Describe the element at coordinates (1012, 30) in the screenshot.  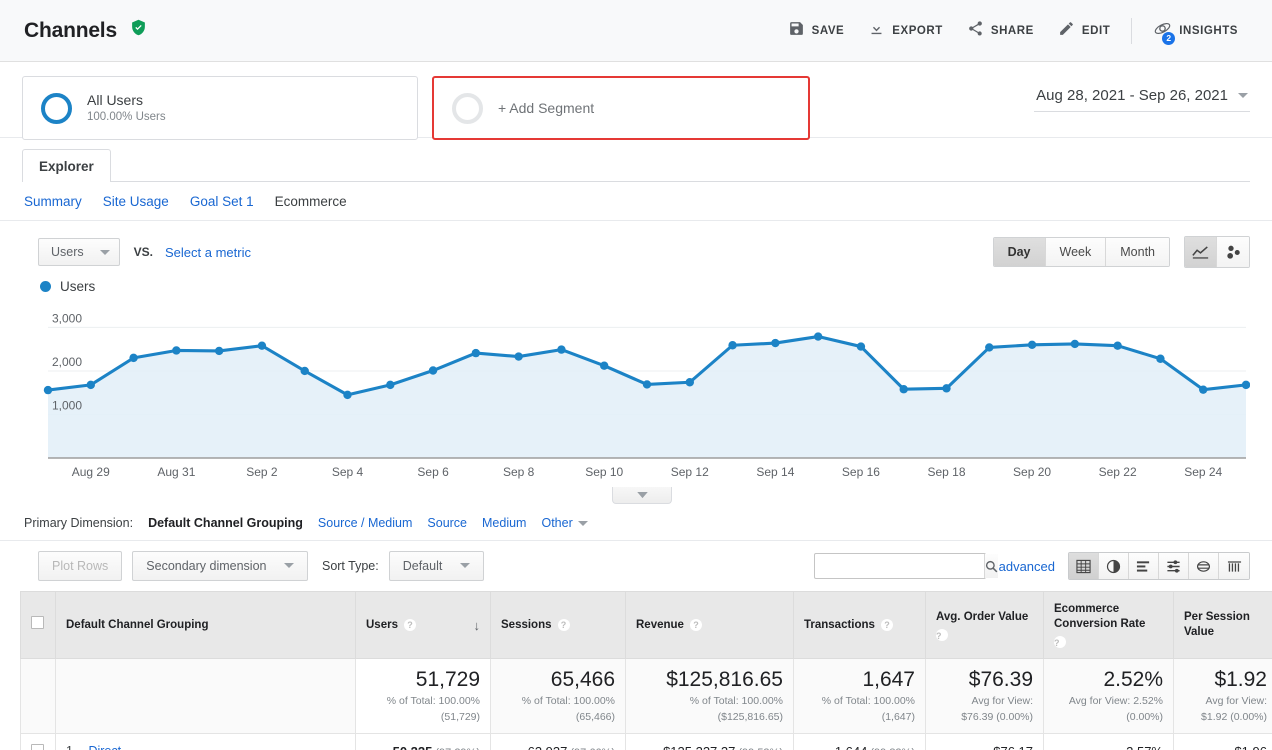
I see `share-button-label: SHARE` at that location.